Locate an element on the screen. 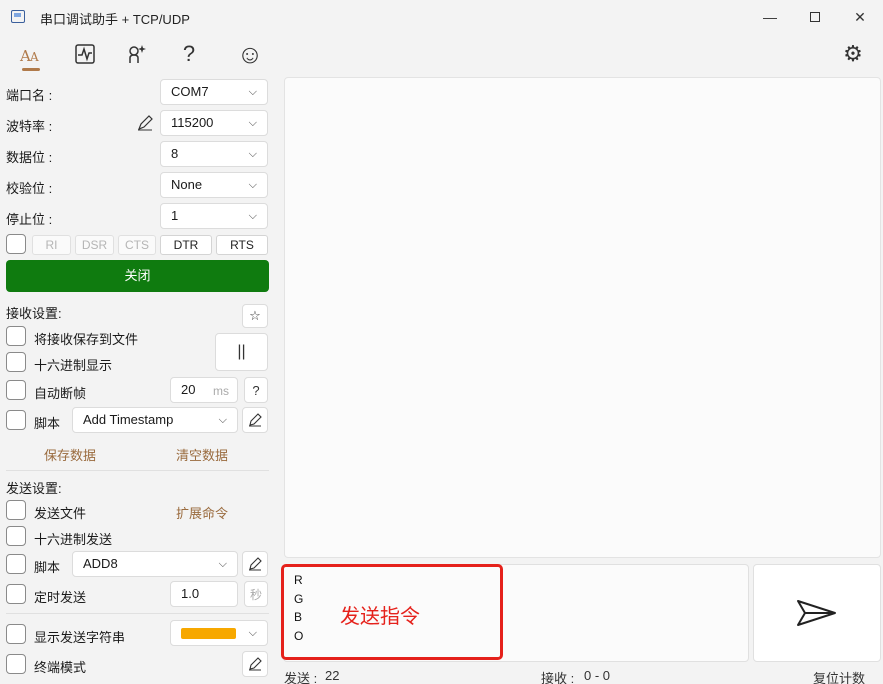 The width and height of the screenshot is (883, 684). parity-label: 校验位 : is located at coordinates (29, 188).